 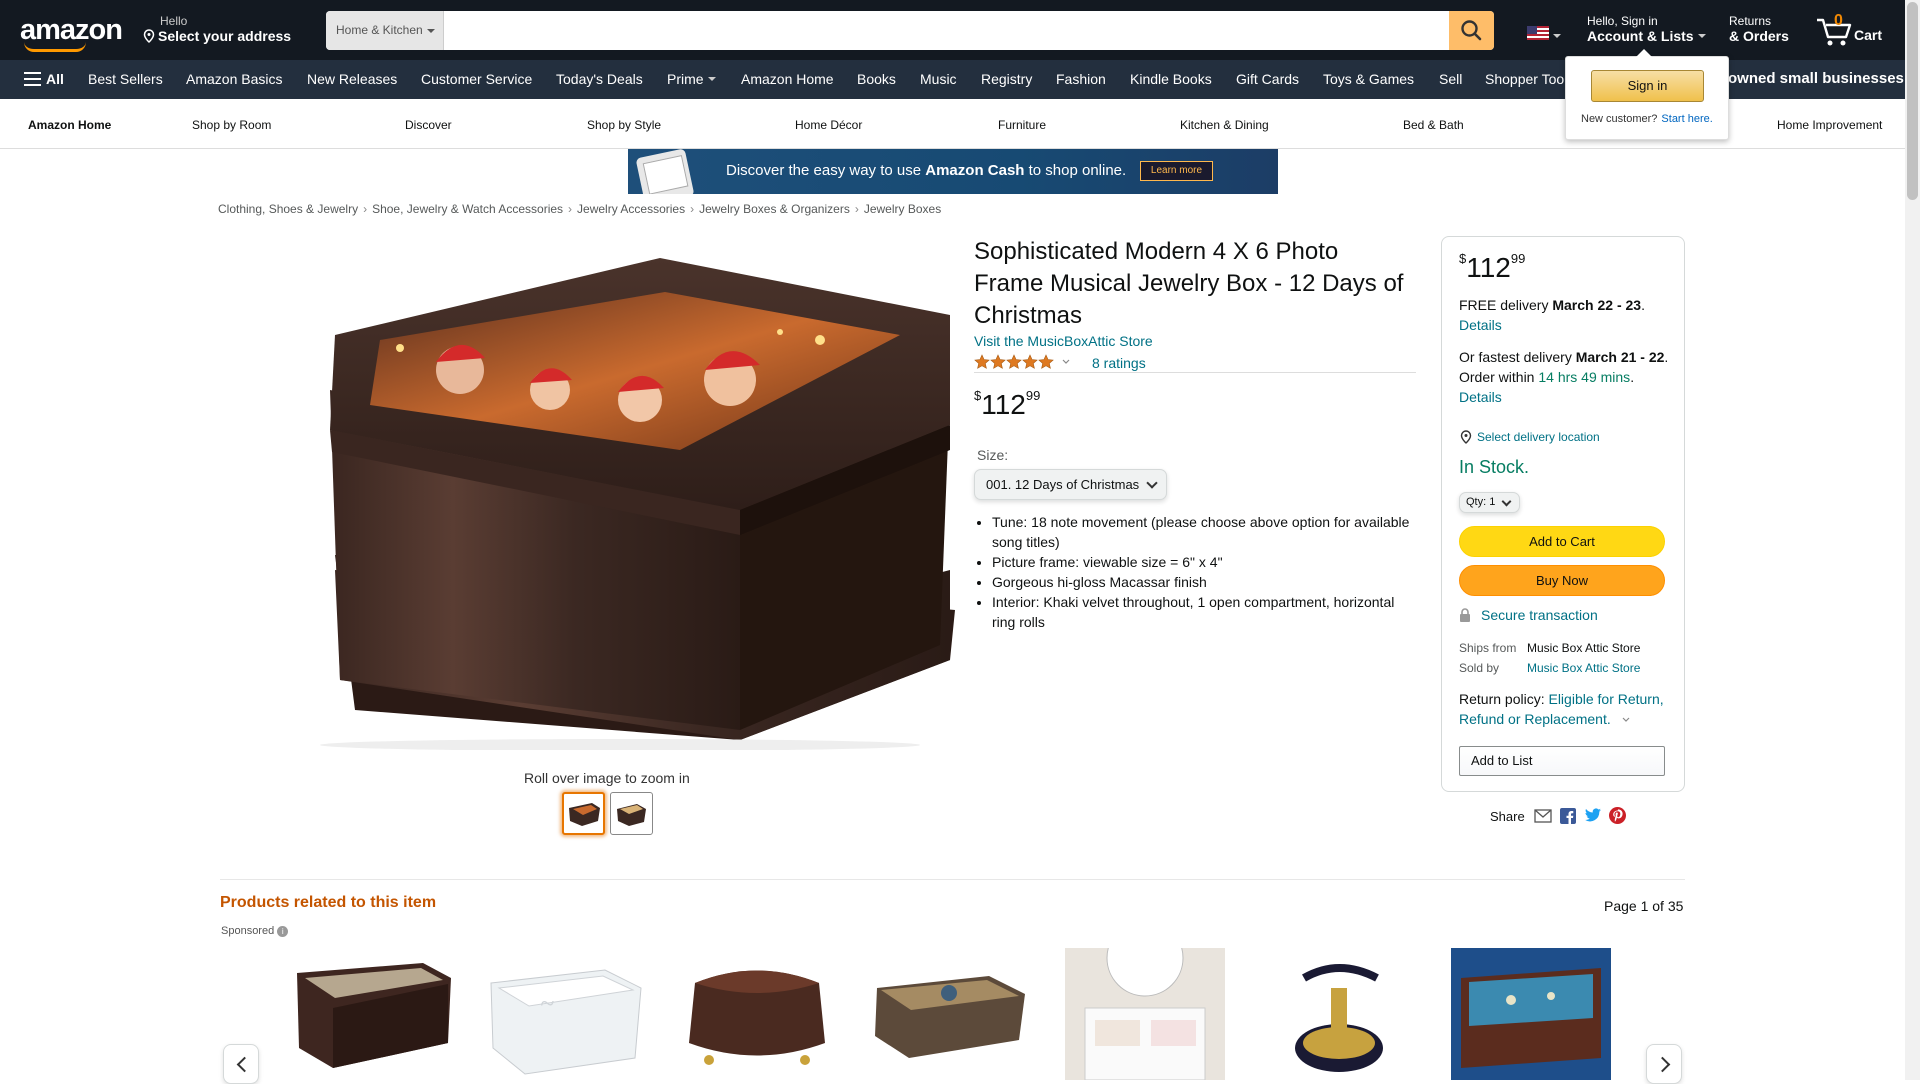 I want to click on sponsored-label: Sponsored i, so click(x=255, y=931).